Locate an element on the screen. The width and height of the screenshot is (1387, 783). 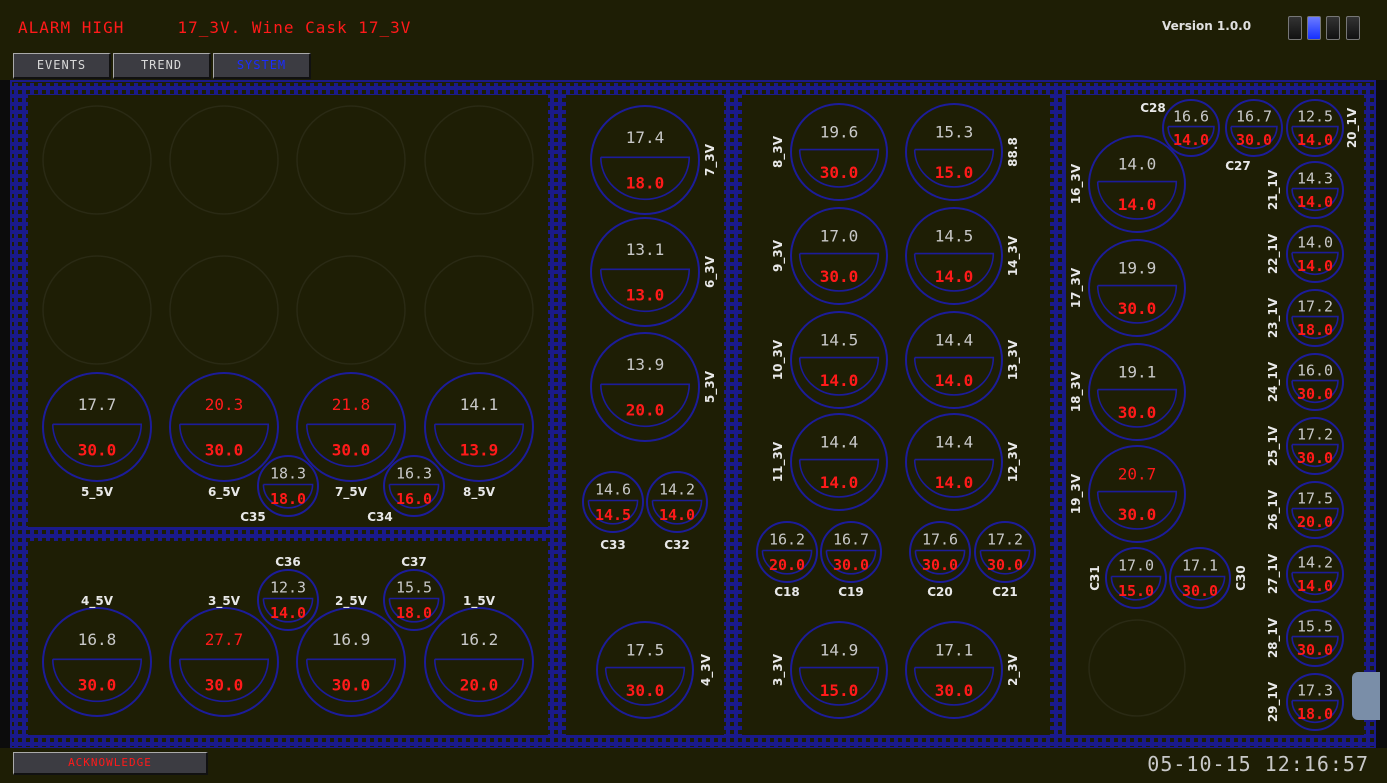
tank-gauge: 17.6 30.0 C20 is located at coordinates (940, 560).